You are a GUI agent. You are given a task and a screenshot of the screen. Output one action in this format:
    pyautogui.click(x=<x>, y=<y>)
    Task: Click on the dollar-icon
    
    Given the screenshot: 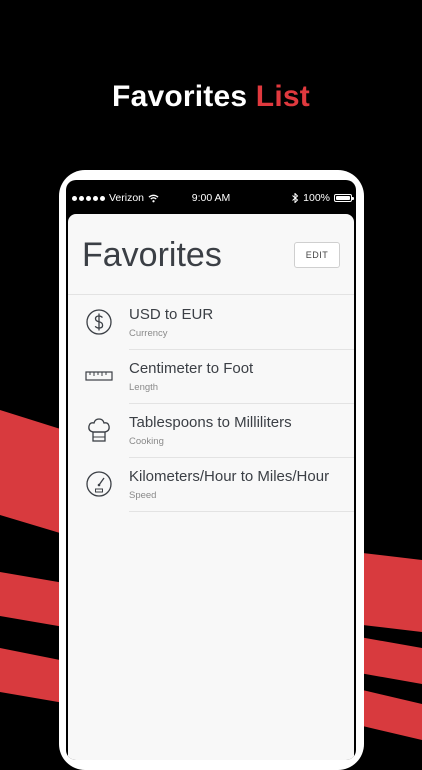 What is the action you would take?
    pyautogui.click(x=99, y=322)
    